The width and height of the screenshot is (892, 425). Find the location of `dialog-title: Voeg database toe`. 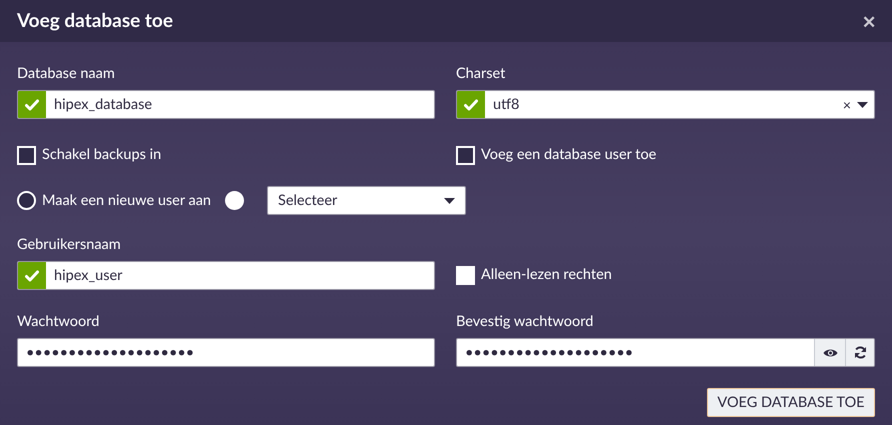

dialog-title: Voeg database toe is located at coordinates (95, 21).